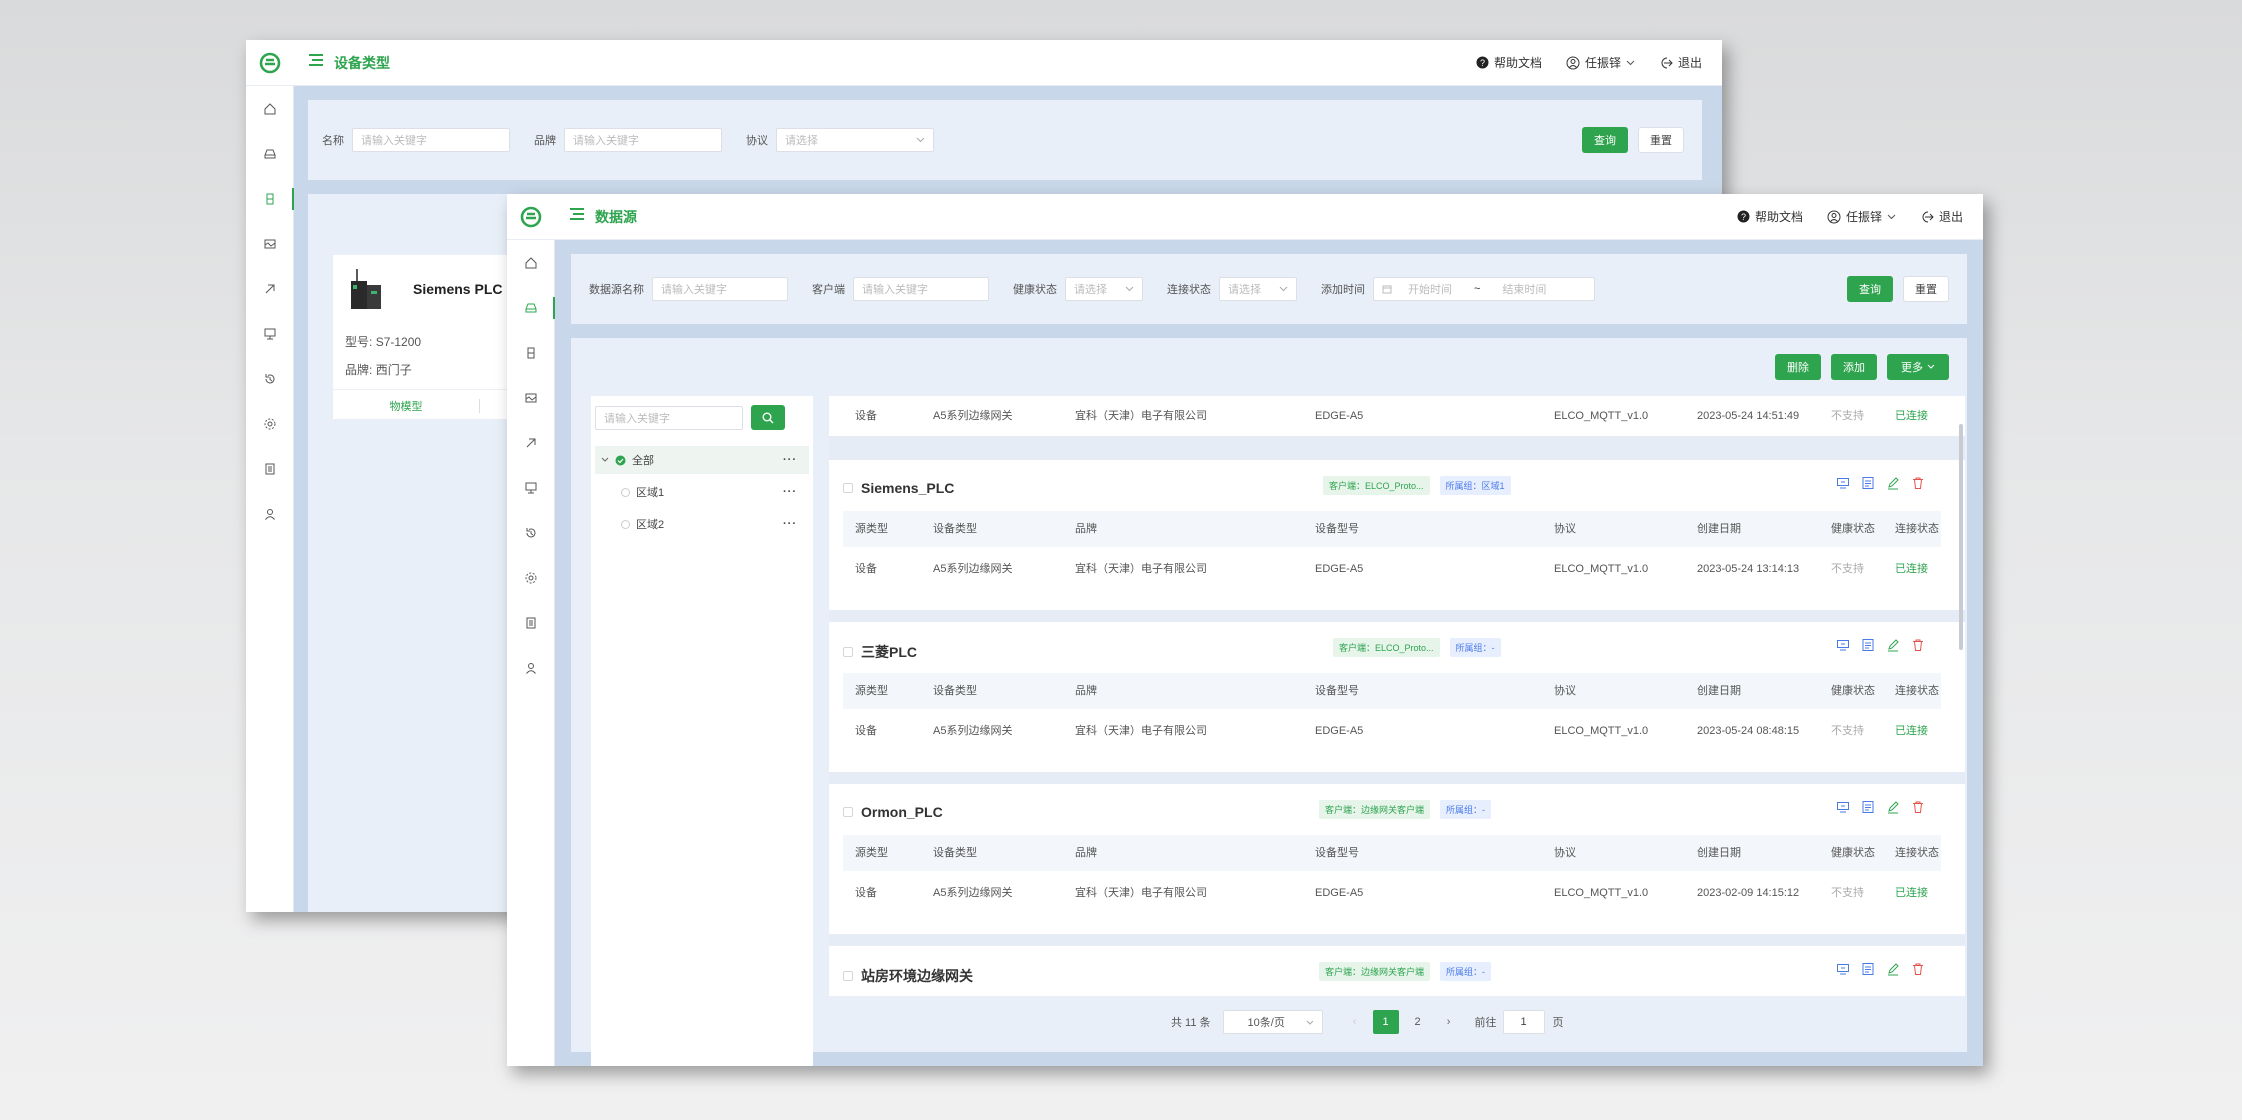 This screenshot has width=2242, height=1120. I want to click on tree-search-button, so click(768, 417).